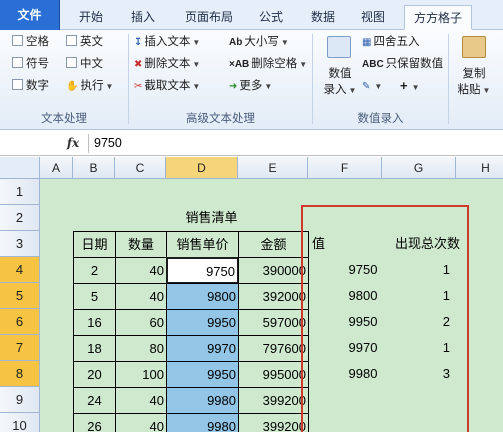 This screenshot has height=432, width=503. Describe the element at coordinates (410, 86) in the screenshot. I see `add-button: + ▼` at that location.